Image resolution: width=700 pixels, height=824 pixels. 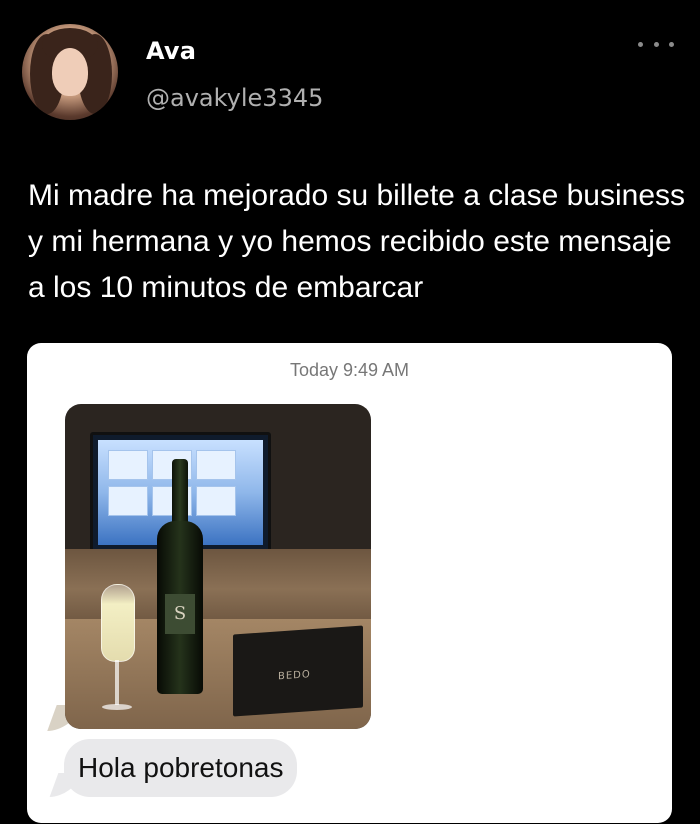 I want to click on champagne-glass, so click(x=117, y=649).